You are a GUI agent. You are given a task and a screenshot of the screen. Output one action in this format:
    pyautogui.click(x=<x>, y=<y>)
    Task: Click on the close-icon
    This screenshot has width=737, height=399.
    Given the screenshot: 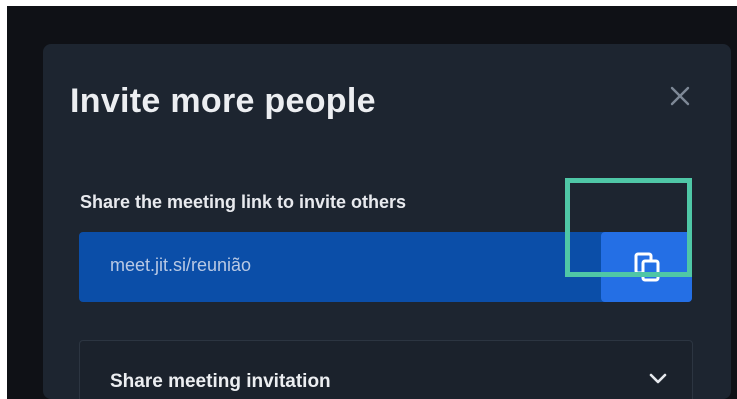 What is the action you would take?
    pyautogui.click(x=680, y=96)
    